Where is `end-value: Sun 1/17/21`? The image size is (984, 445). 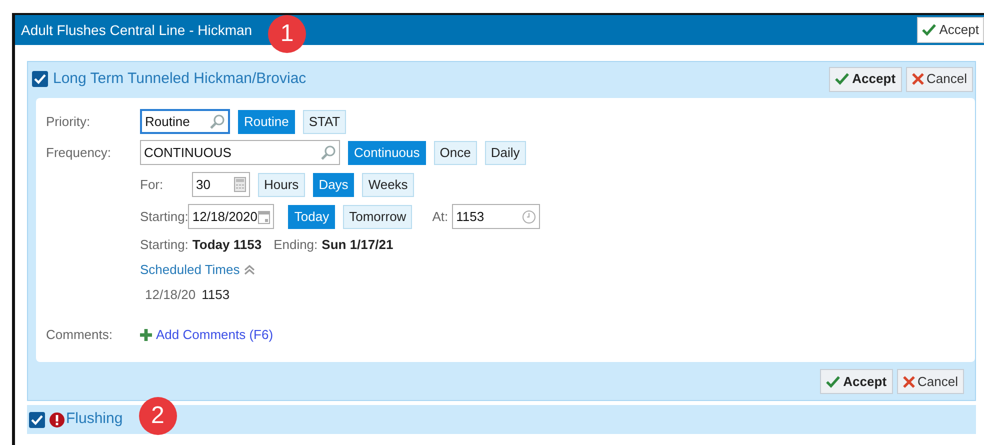 end-value: Sun 1/17/21 is located at coordinates (358, 245).